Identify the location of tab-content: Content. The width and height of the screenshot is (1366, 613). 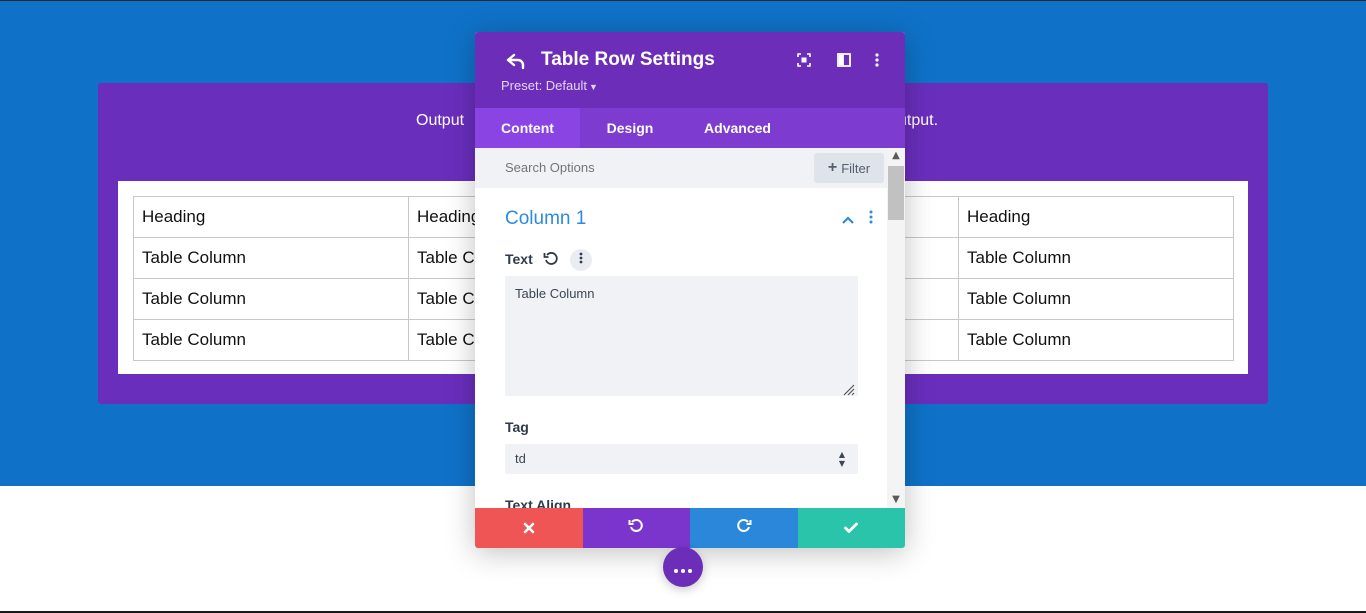
(527, 128).